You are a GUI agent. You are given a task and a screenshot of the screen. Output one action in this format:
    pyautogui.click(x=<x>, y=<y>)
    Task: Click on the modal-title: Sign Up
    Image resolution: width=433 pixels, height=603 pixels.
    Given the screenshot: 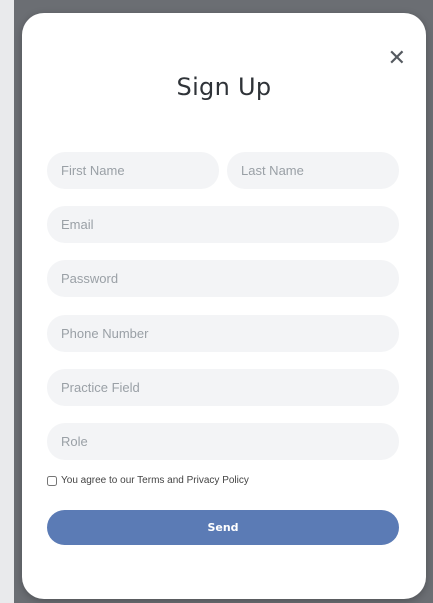 What is the action you would take?
    pyautogui.click(x=224, y=87)
    